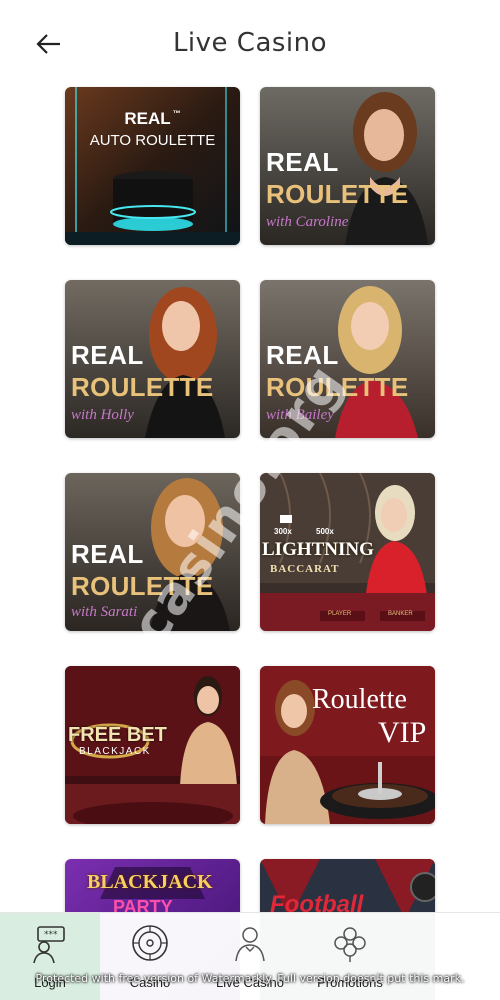 This screenshot has width=500, height=1000. What do you see at coordinates (152, 166) in the screenshot?
I see `game-tile-auto-roulette: REAL ™ AUTO ROULETTE` at bounding box center [152, 166].